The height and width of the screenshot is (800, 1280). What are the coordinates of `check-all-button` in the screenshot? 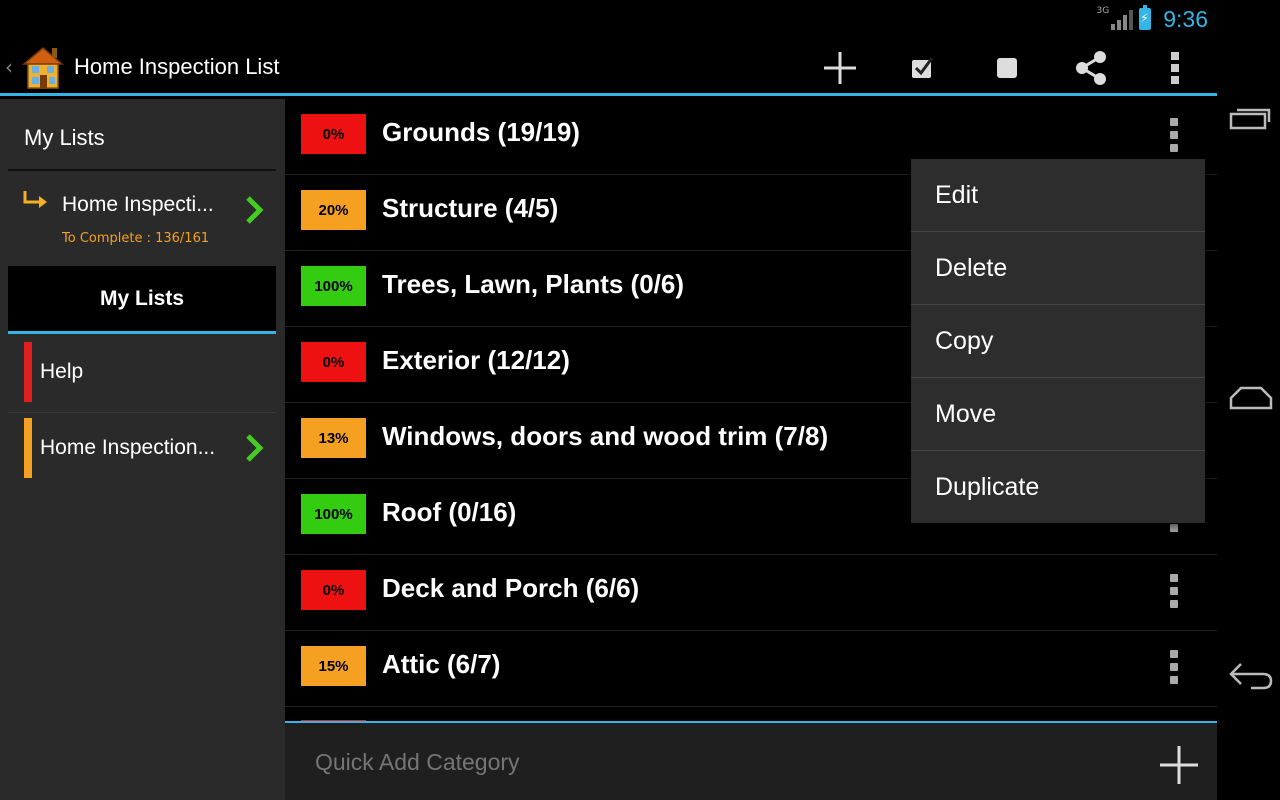 It's located at (923, 68).